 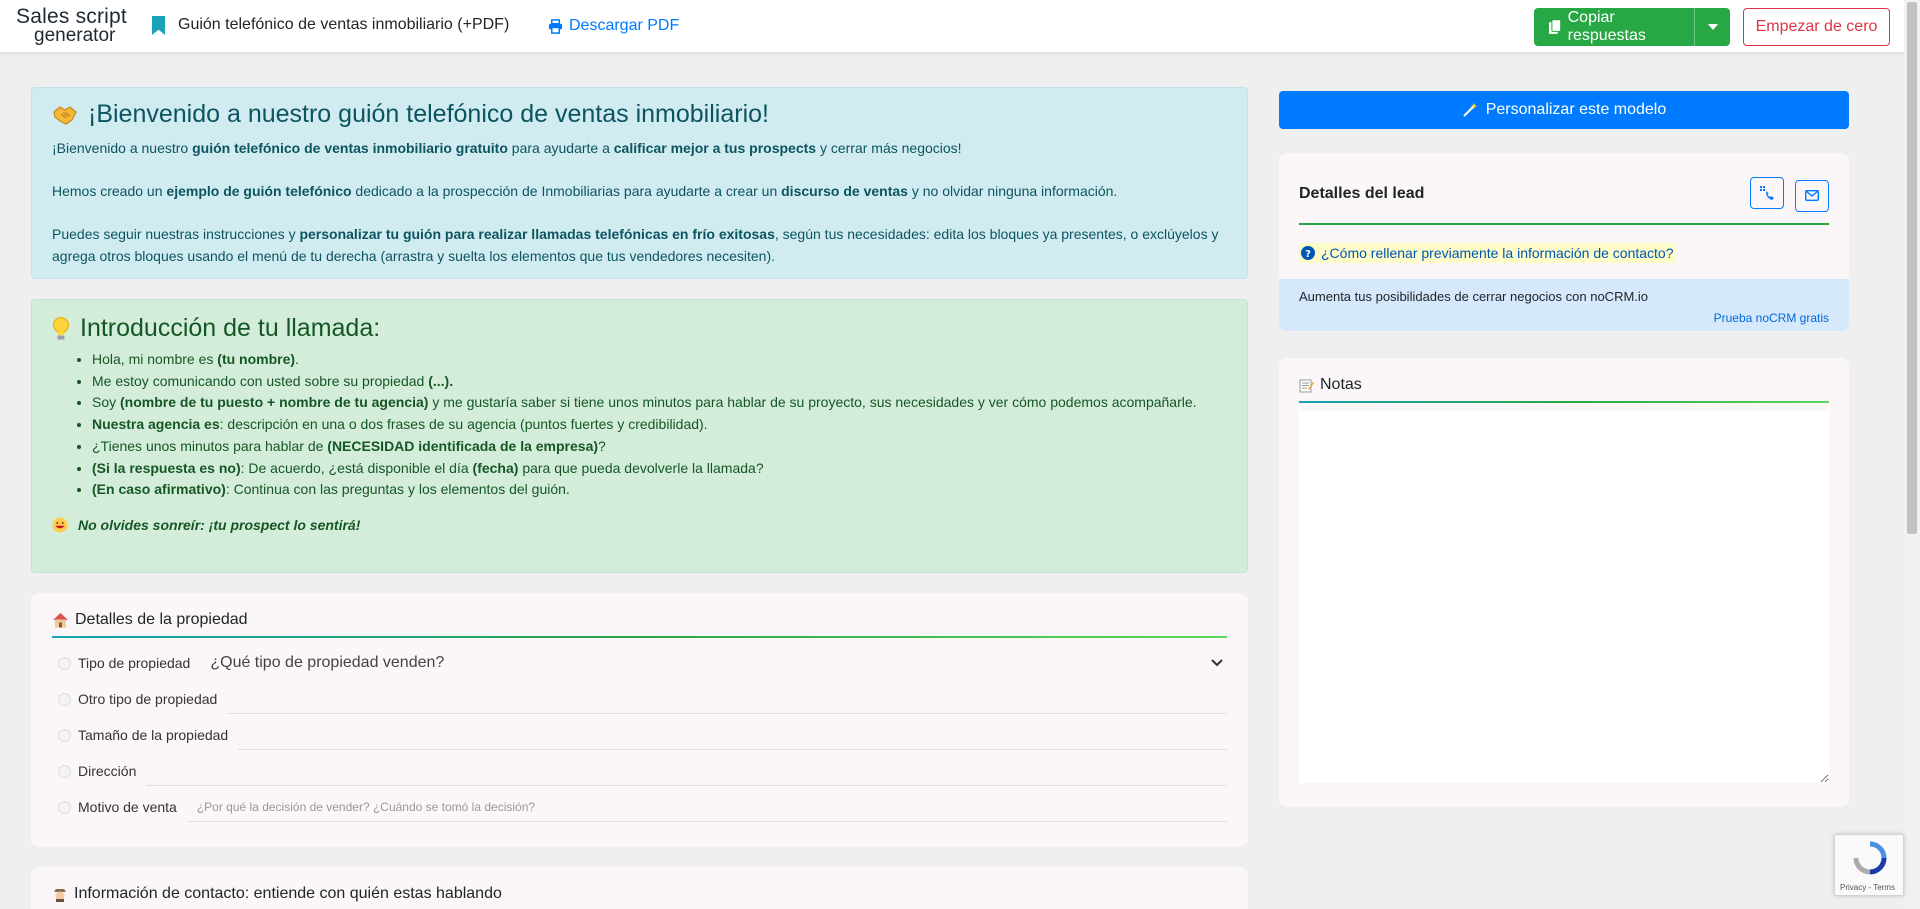 I want to click on copy-answers-button: Copiar respuestas, so click(x=1632, y=27).